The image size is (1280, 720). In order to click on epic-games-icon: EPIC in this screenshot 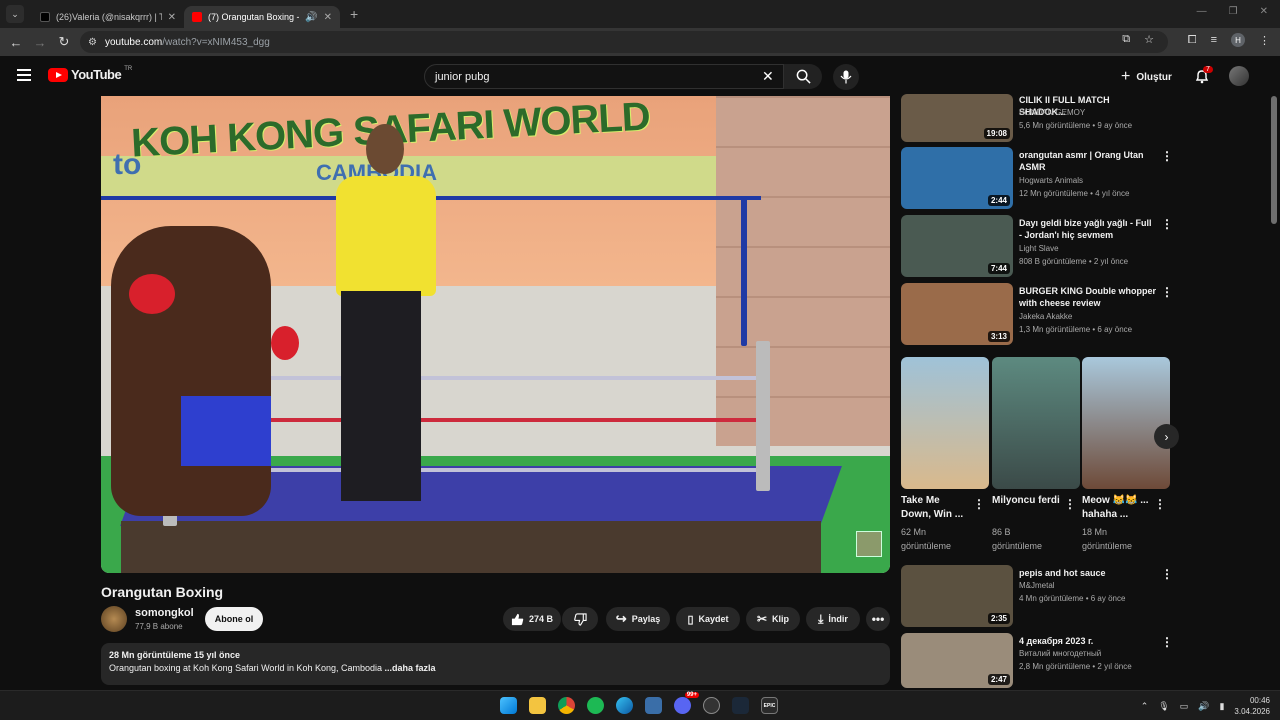, I will do `click(769, 705)`.